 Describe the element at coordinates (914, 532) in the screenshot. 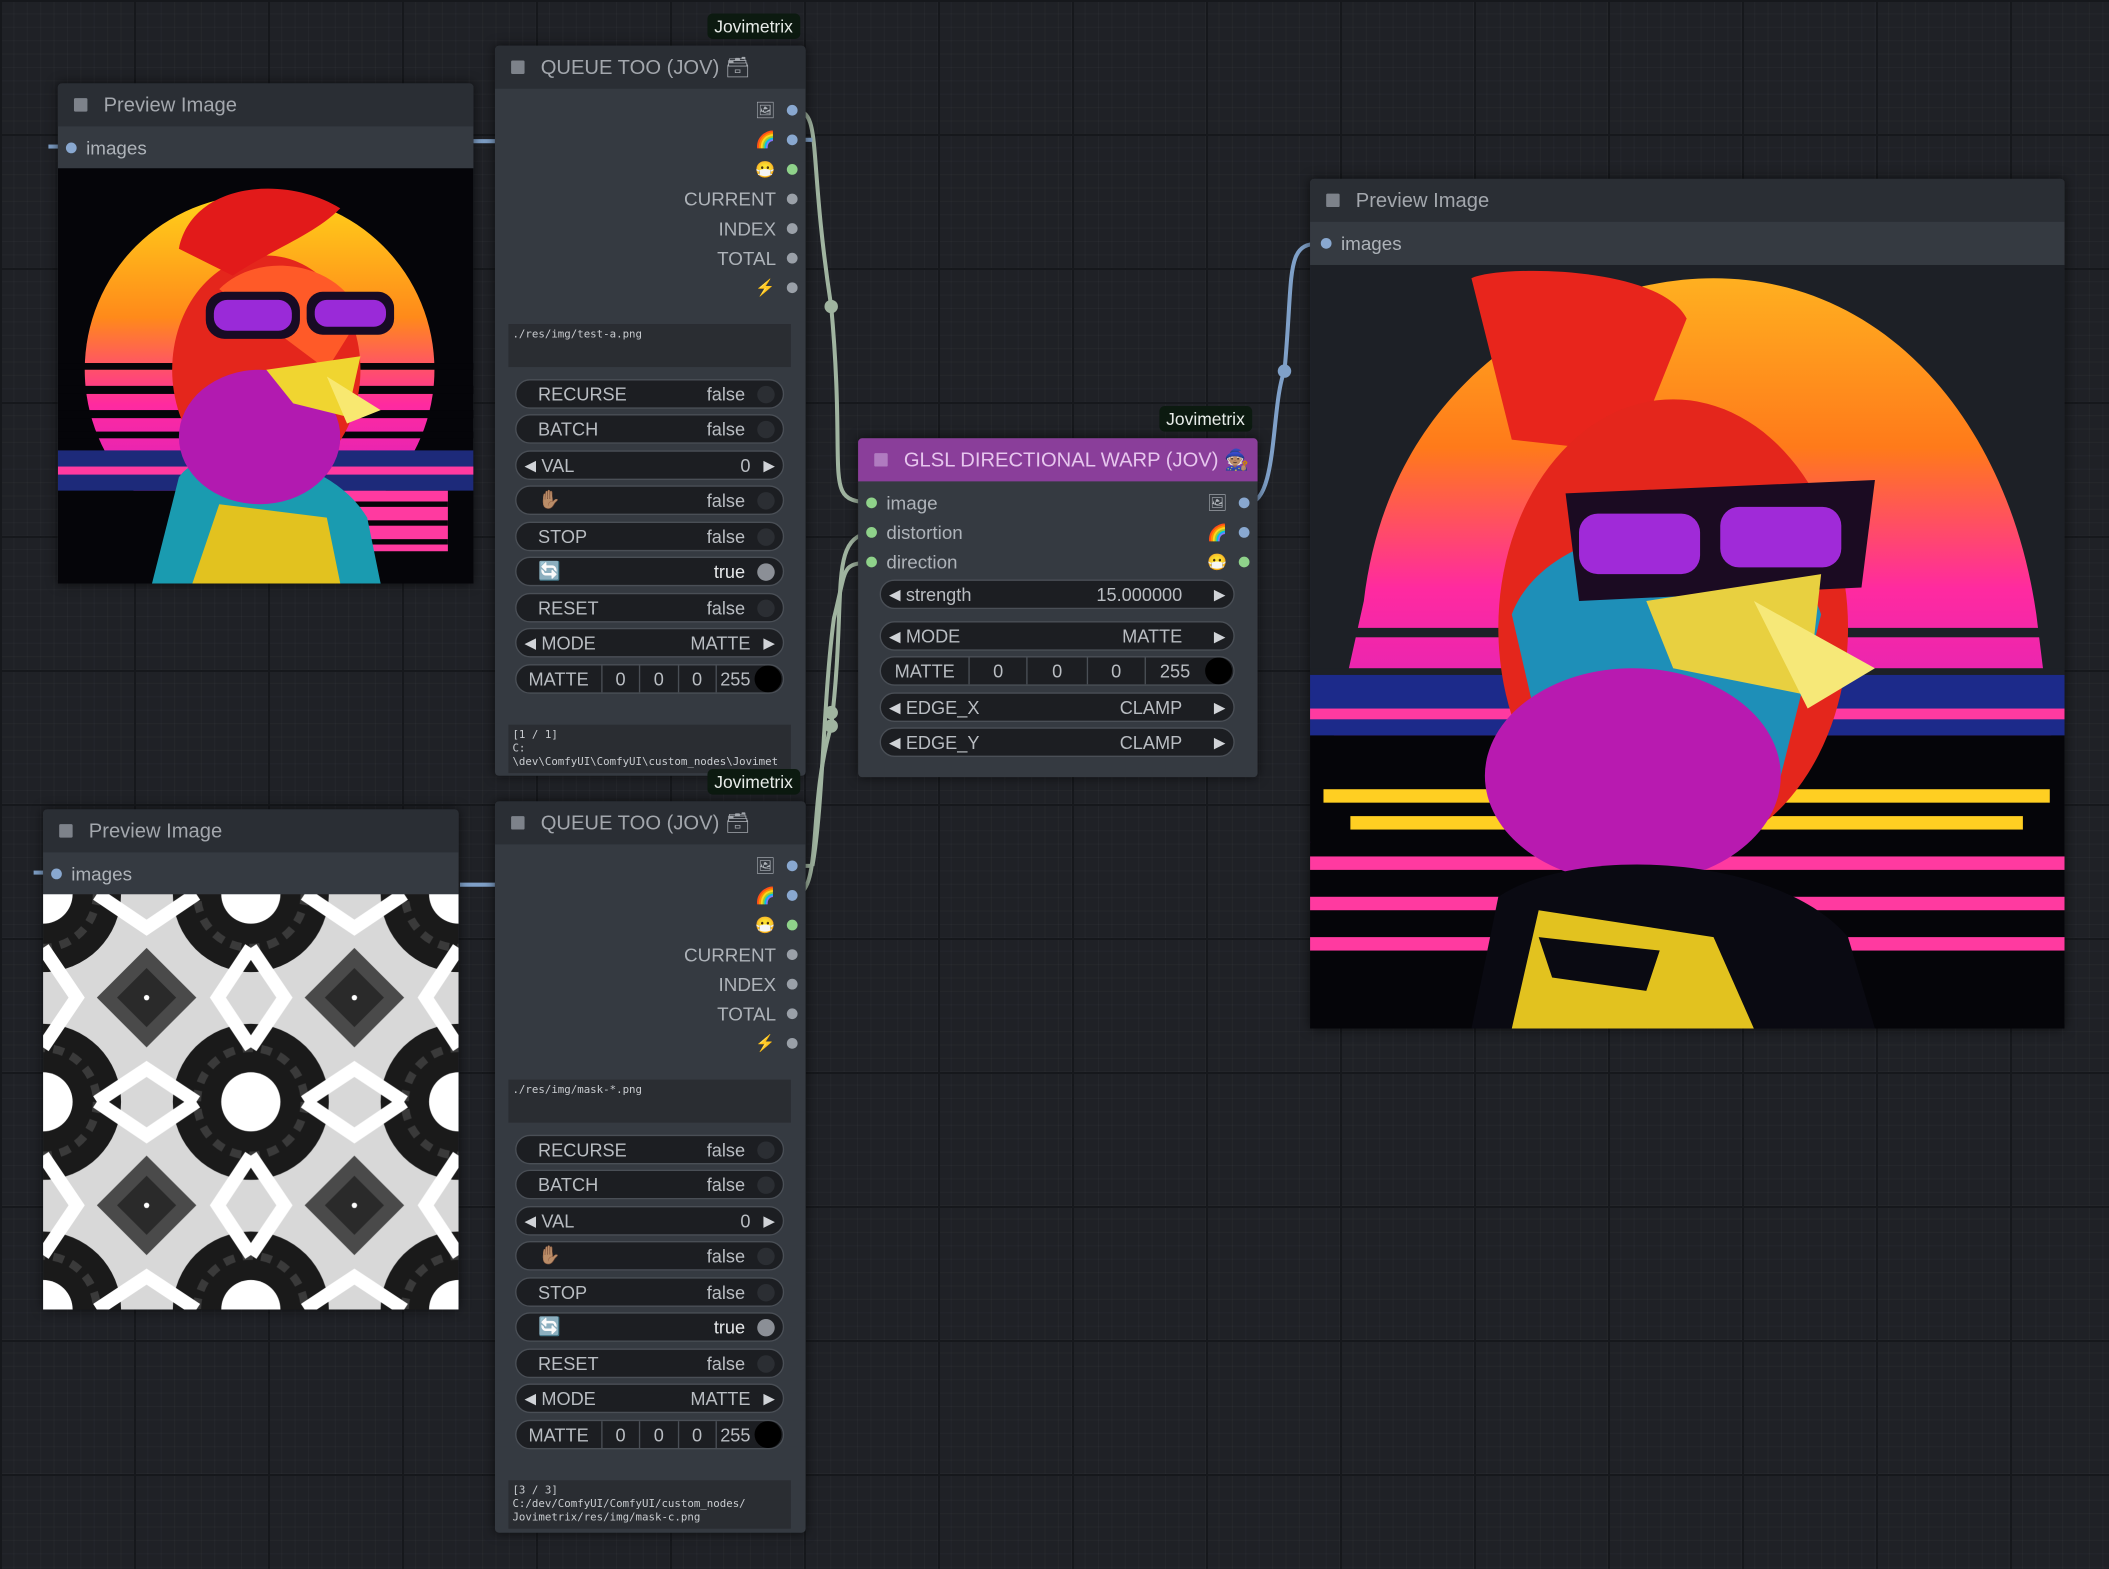

I see `input-distortion: distortion` at that location.